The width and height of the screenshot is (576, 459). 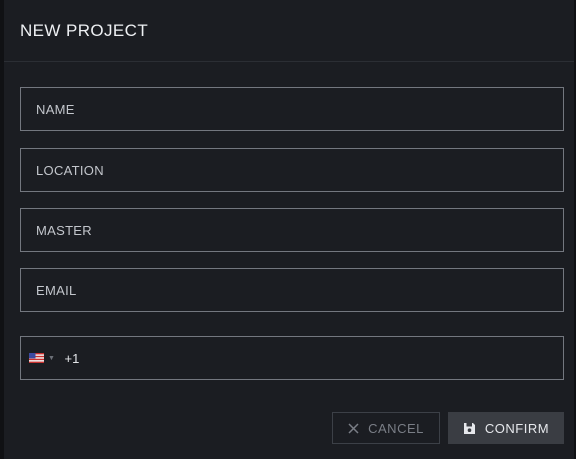 What do you see at coordinates (36, 358) in the screenshot?
I see `us-flag-icon` at bounding box center [36, 358].